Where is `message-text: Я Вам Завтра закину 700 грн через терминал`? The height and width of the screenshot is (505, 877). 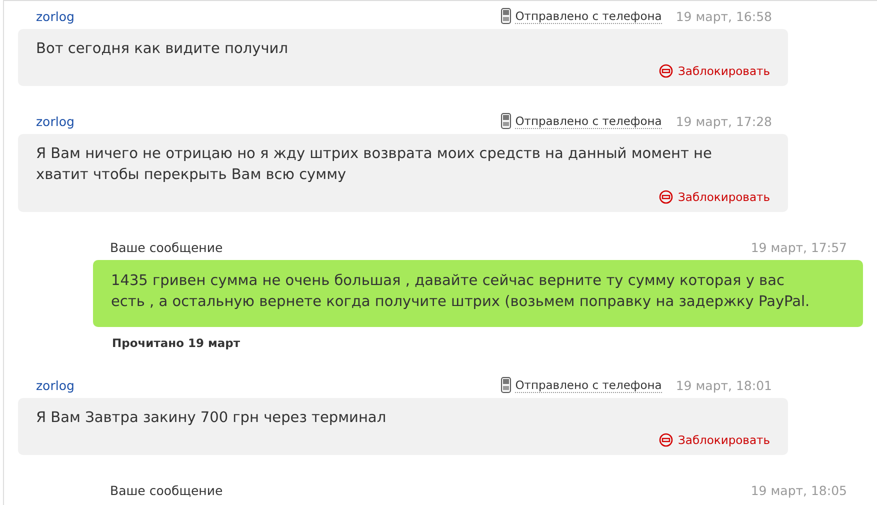
message-text: Я Вам Завтра закину 700 грн через терминал is located at coordinates (212, 418).